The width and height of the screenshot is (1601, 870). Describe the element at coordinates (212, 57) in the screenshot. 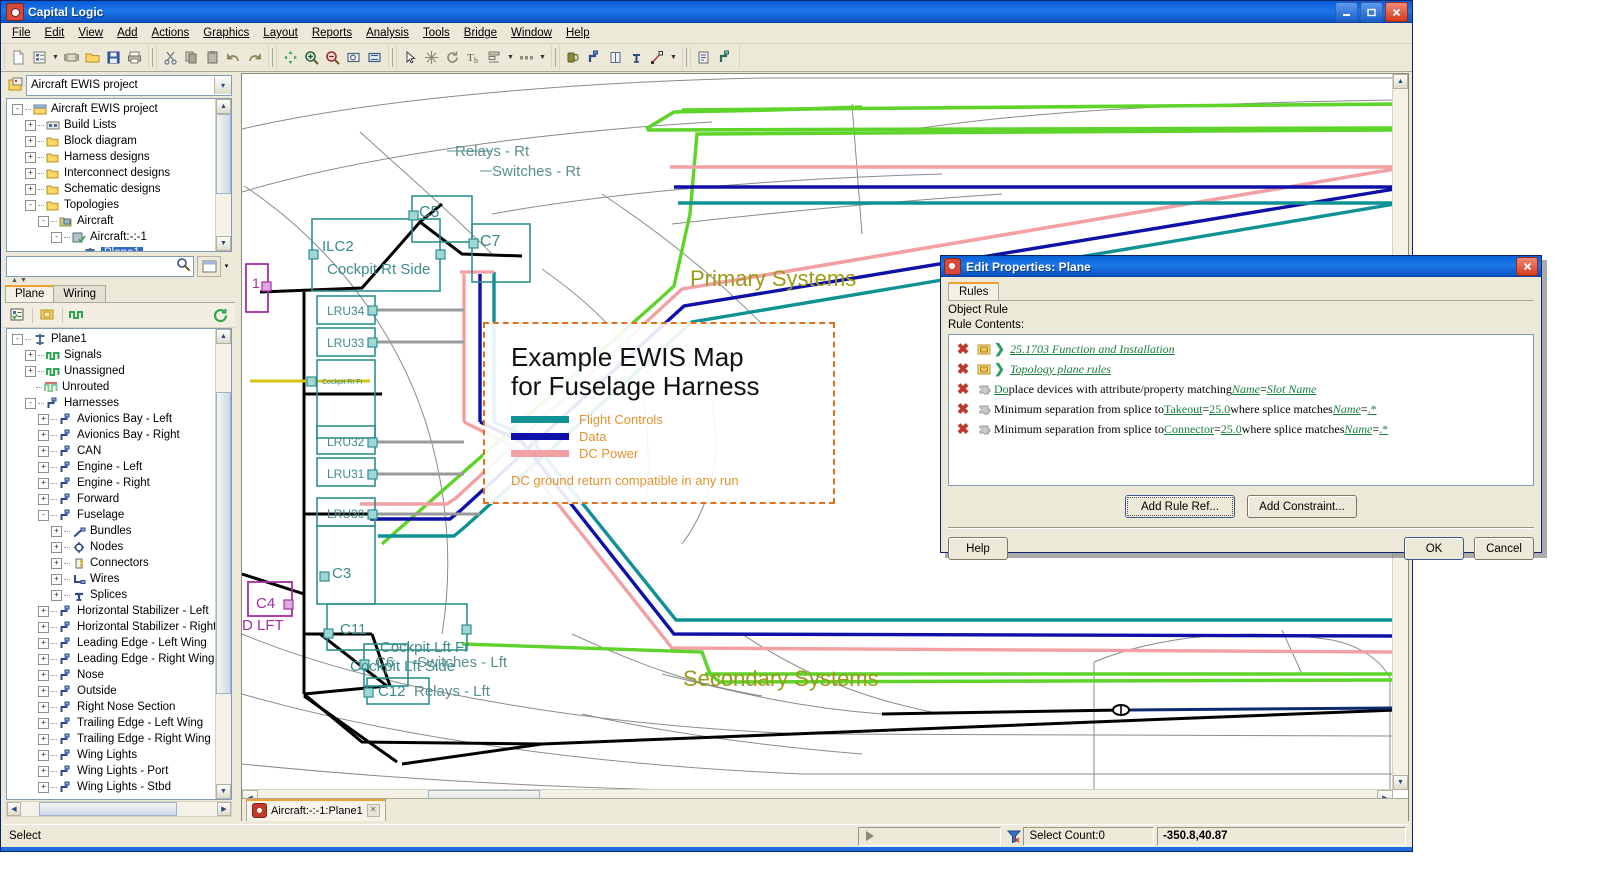

I see `paste-icon` at that location.